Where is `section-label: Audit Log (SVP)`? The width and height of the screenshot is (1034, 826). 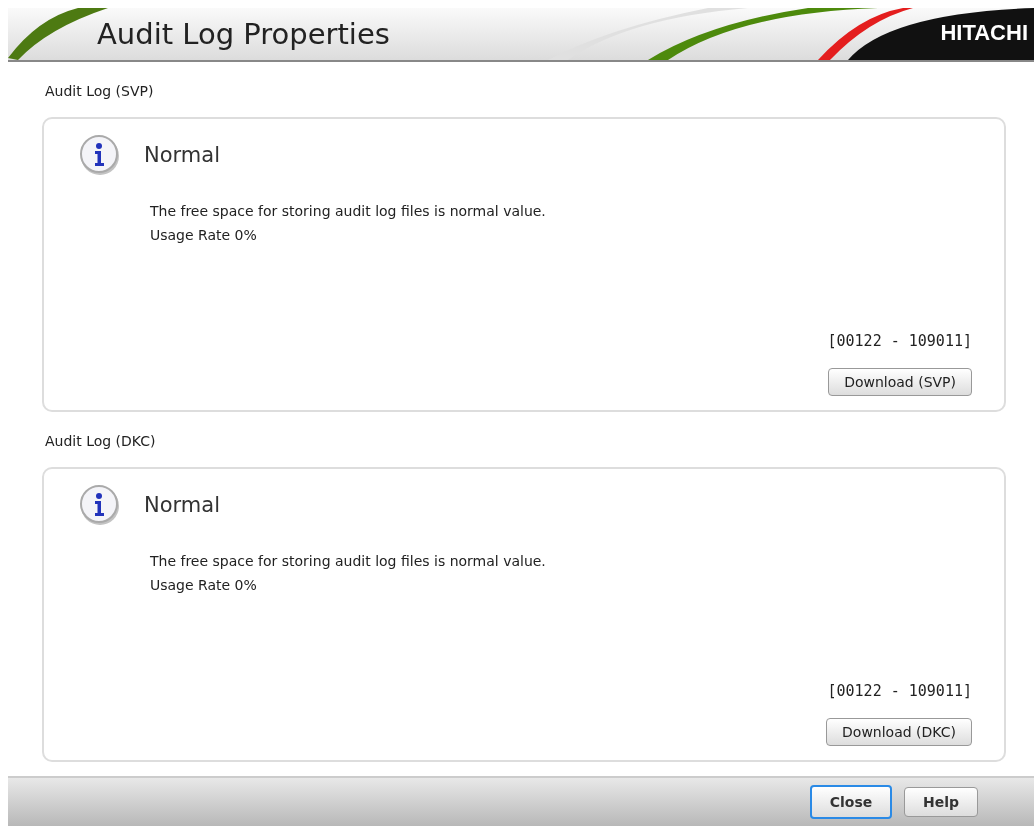 section-label: Audit Log (SVP) is located at coordinates (99, 91).